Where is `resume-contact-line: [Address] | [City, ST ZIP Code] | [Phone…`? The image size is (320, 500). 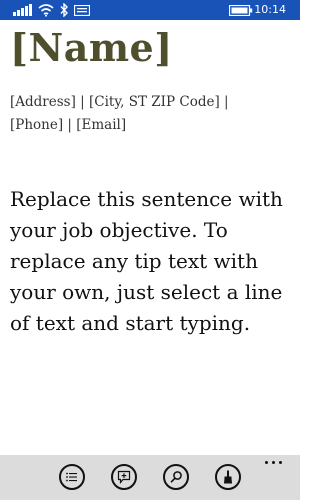 resume-contact-line: [Address] | [City, ST ZIP Code] | [Phone… is located at coordinates (145, 114).